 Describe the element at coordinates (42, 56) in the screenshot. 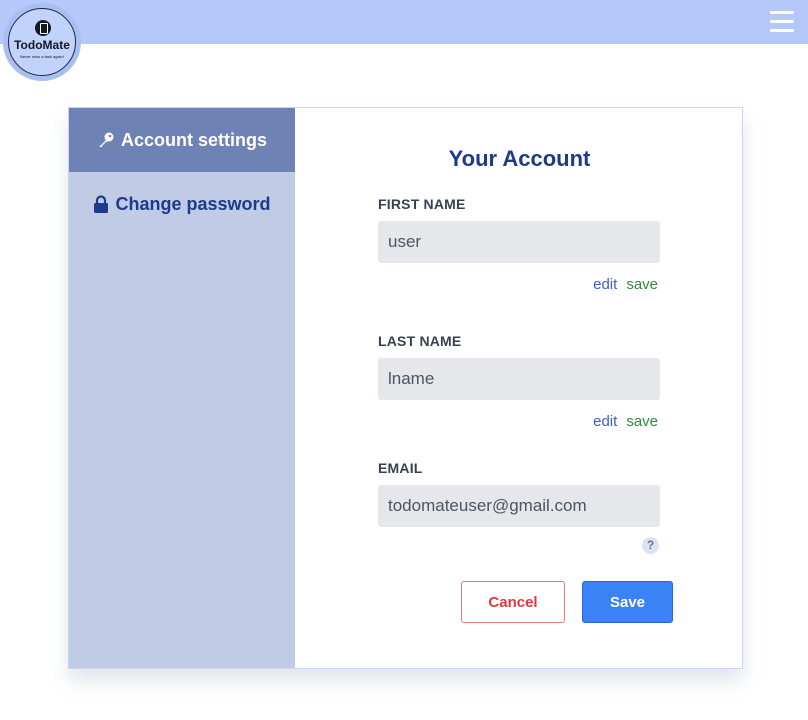

I see `logo-tagline: Never miss a task again!` at that location.